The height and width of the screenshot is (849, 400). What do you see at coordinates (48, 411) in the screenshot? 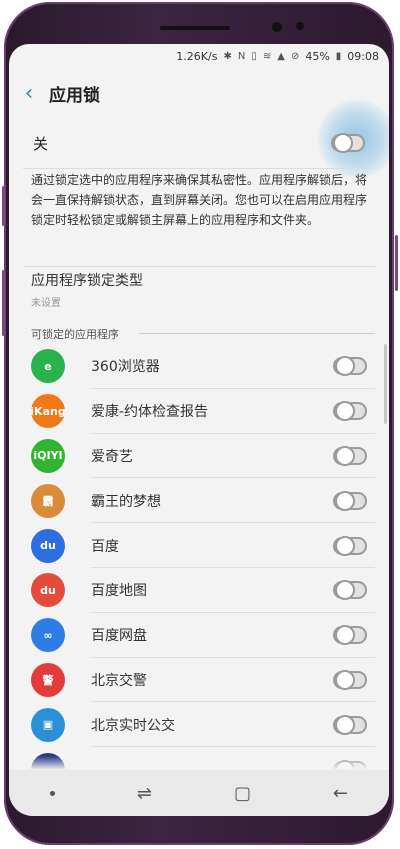
I see `ikang-icon: iKang` at bounding box center [48, 411].